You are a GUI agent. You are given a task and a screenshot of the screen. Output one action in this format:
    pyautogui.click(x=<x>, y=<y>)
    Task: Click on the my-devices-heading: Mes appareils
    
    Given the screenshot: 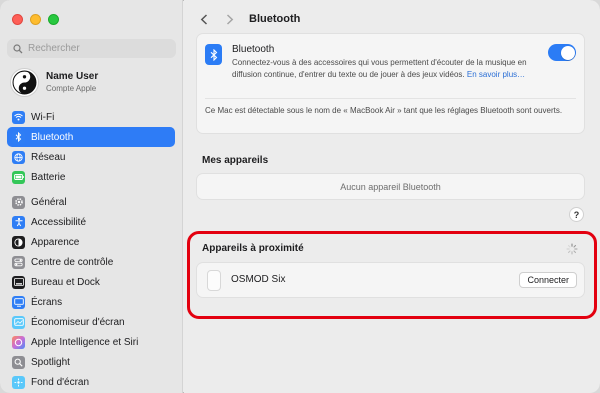 What is the action you would take?
    pyautogui.click(x=235, y=160)
    